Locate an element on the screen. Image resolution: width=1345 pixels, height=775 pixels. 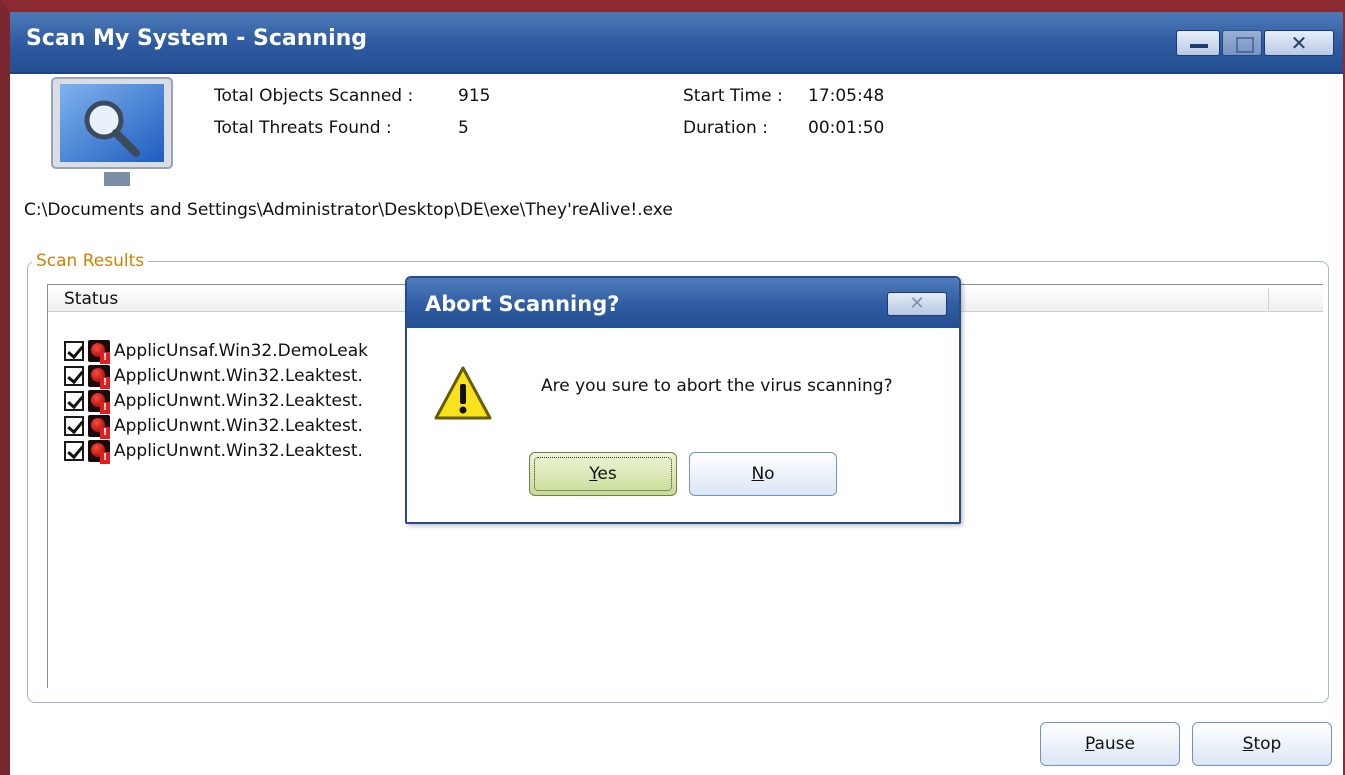
stop-label: top is located at coordinates (1267, 744).